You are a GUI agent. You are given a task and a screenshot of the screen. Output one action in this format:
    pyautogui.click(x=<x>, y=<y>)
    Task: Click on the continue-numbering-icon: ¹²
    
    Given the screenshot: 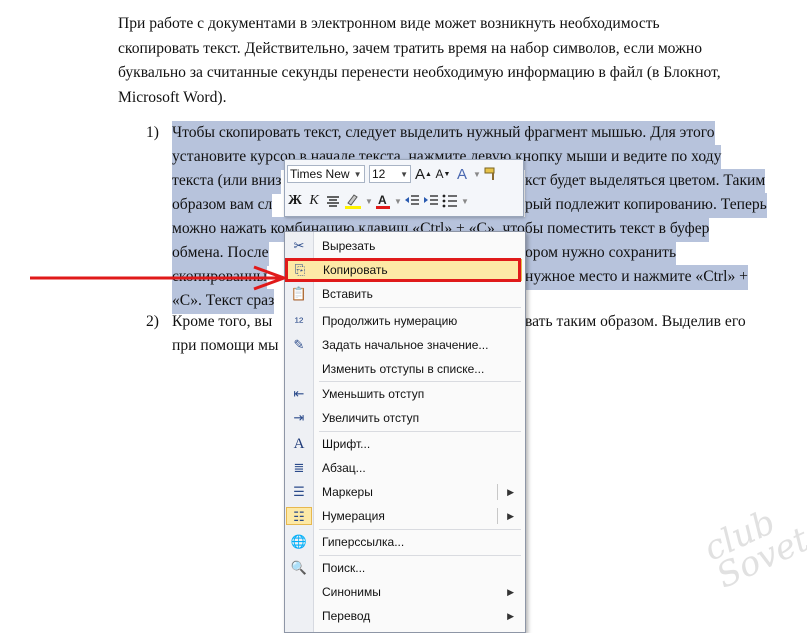 What is the action you would take?
    pyautogui.click(x=299, y=321)
    